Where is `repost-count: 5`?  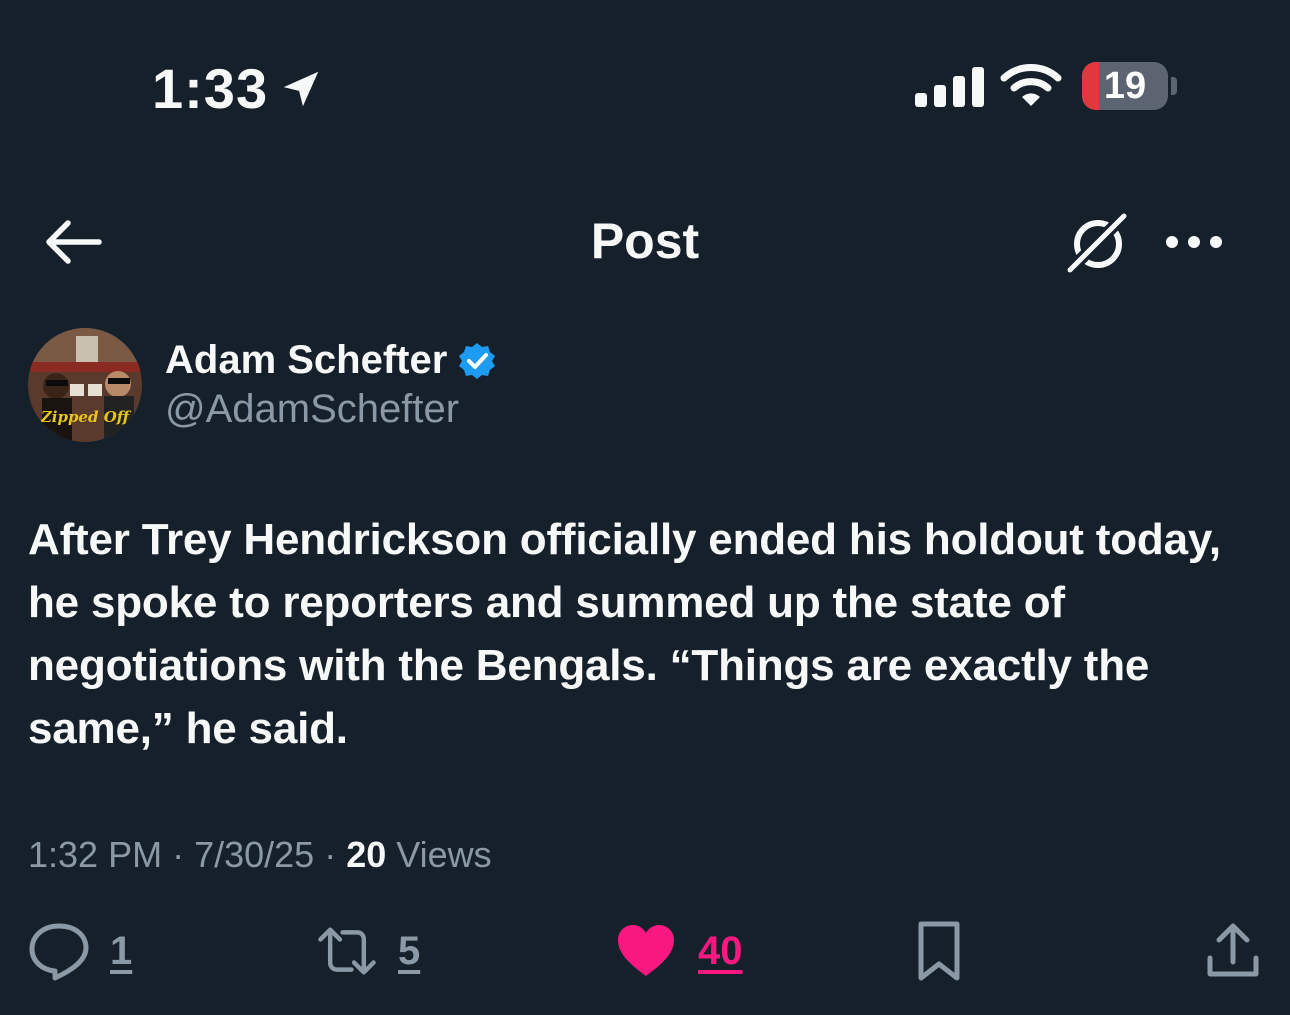 repost-count: 5 is located at coordinates (409, 950).